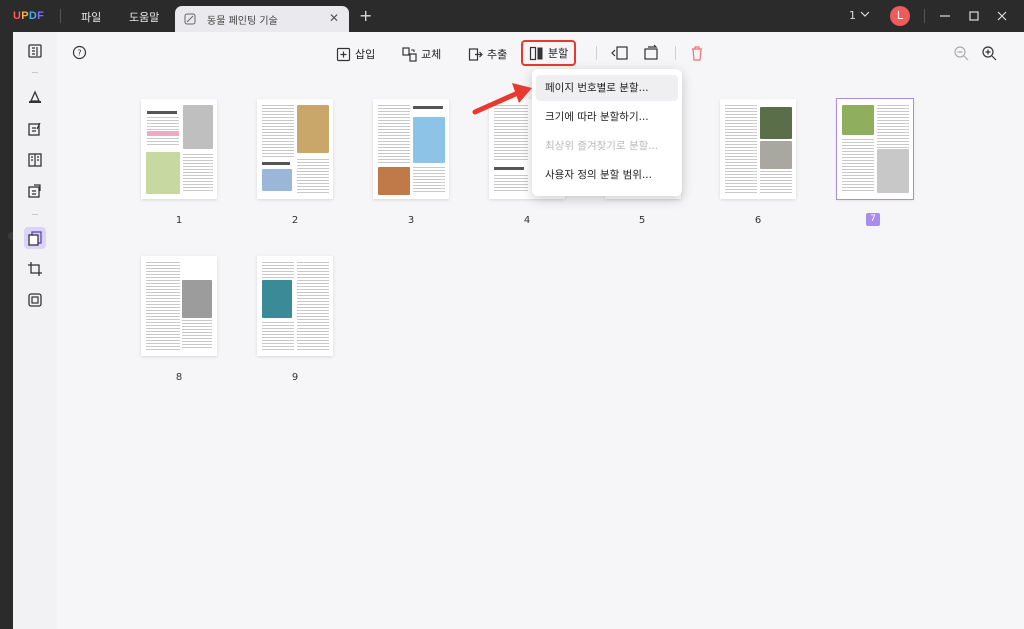  What do you see at coordinates (409, 54) in the screenshot?
I see `replace-page-icon` at bounding box center [409, 54].